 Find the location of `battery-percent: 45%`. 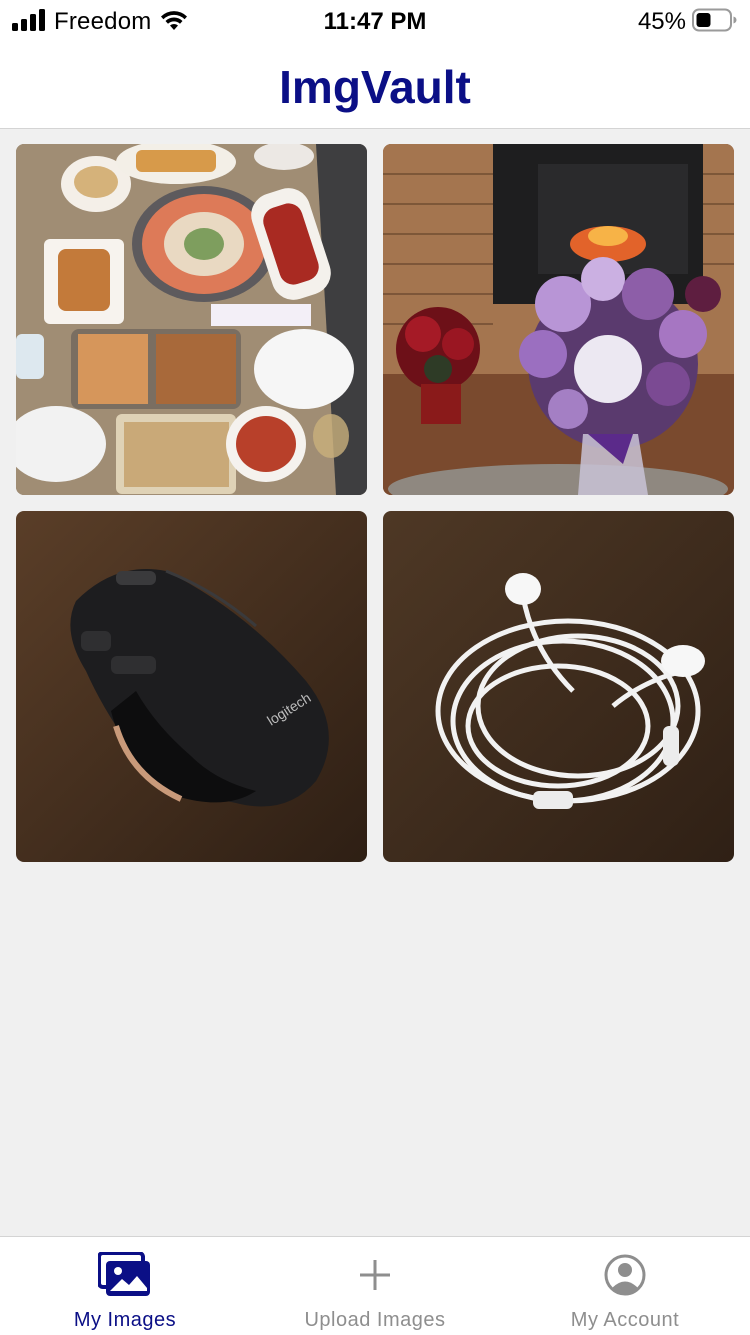

battery-percent: 45% is located at coordinates (661, 21).